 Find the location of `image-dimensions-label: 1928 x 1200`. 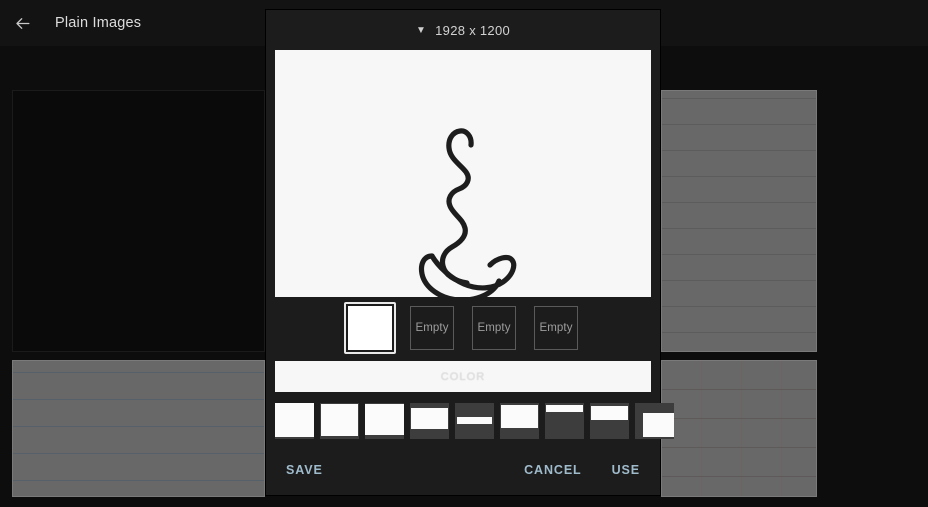

image-dimensions-label: 1928 x 1200 is located at coordinates (473, 30).